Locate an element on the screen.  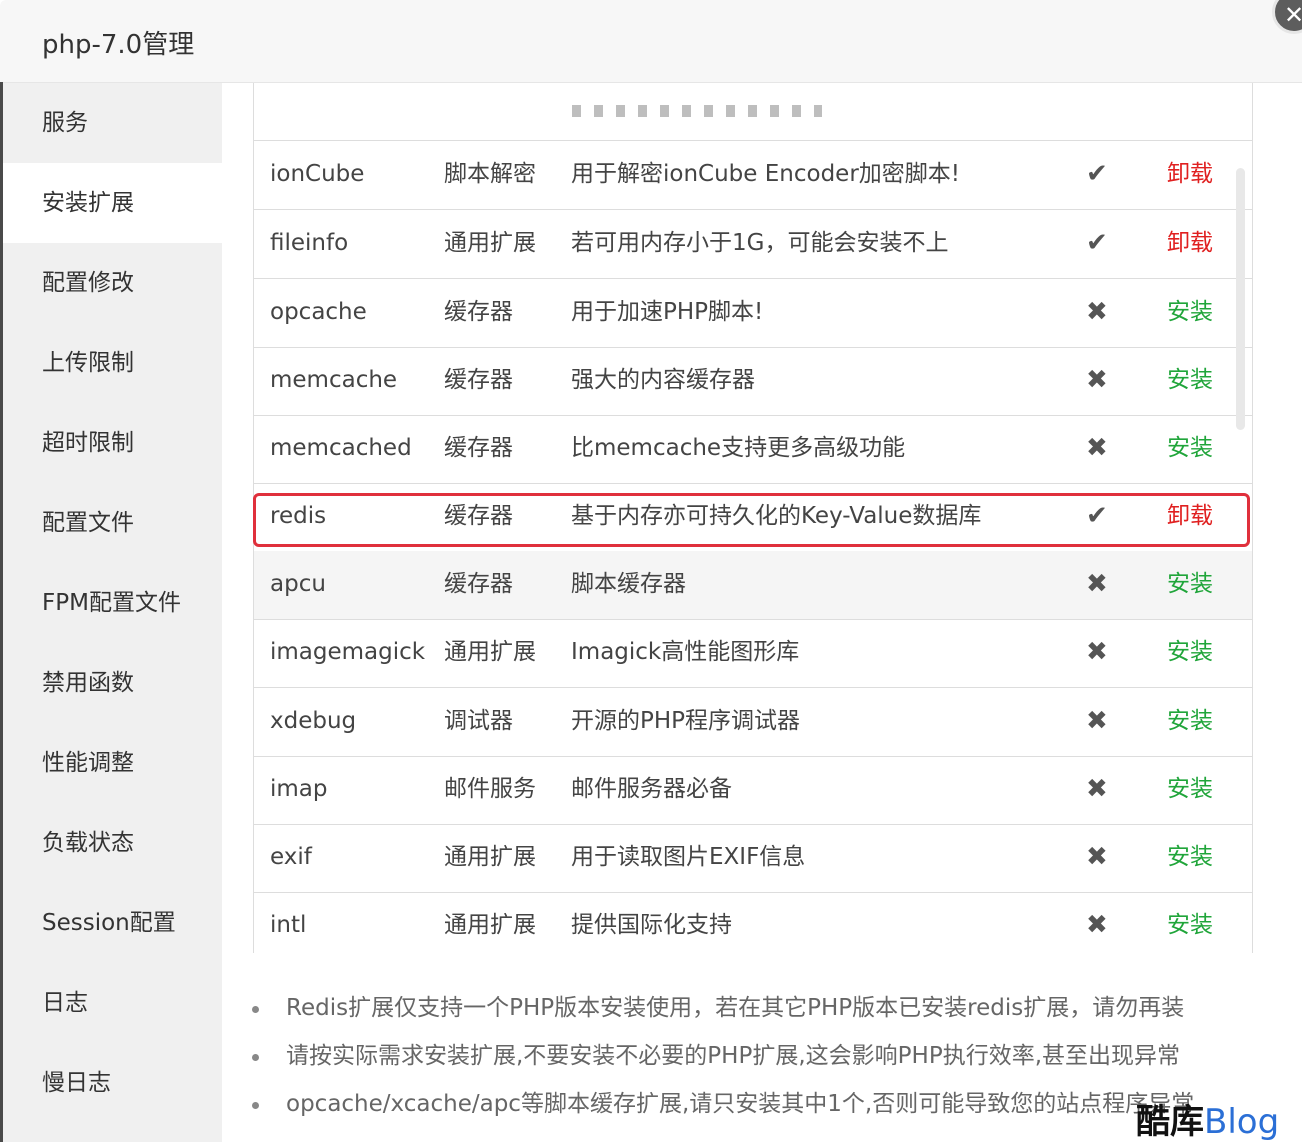
watermark-text-cn: 酷库 is located at coordinates (1170, 1122).